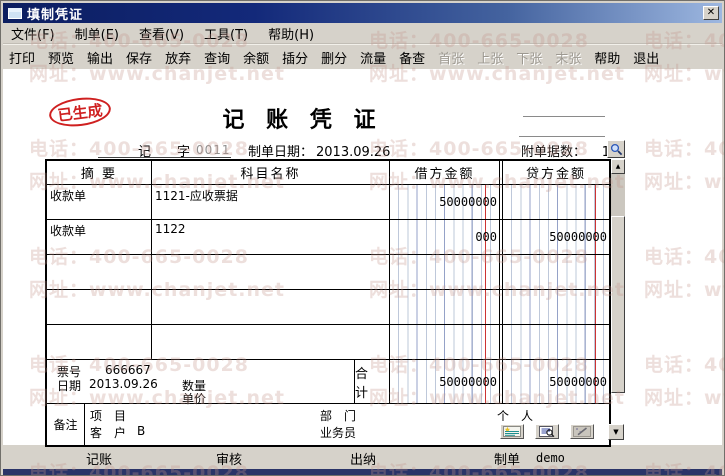  I want to click on toolbar-button-11: 首张, so click(451, 59).